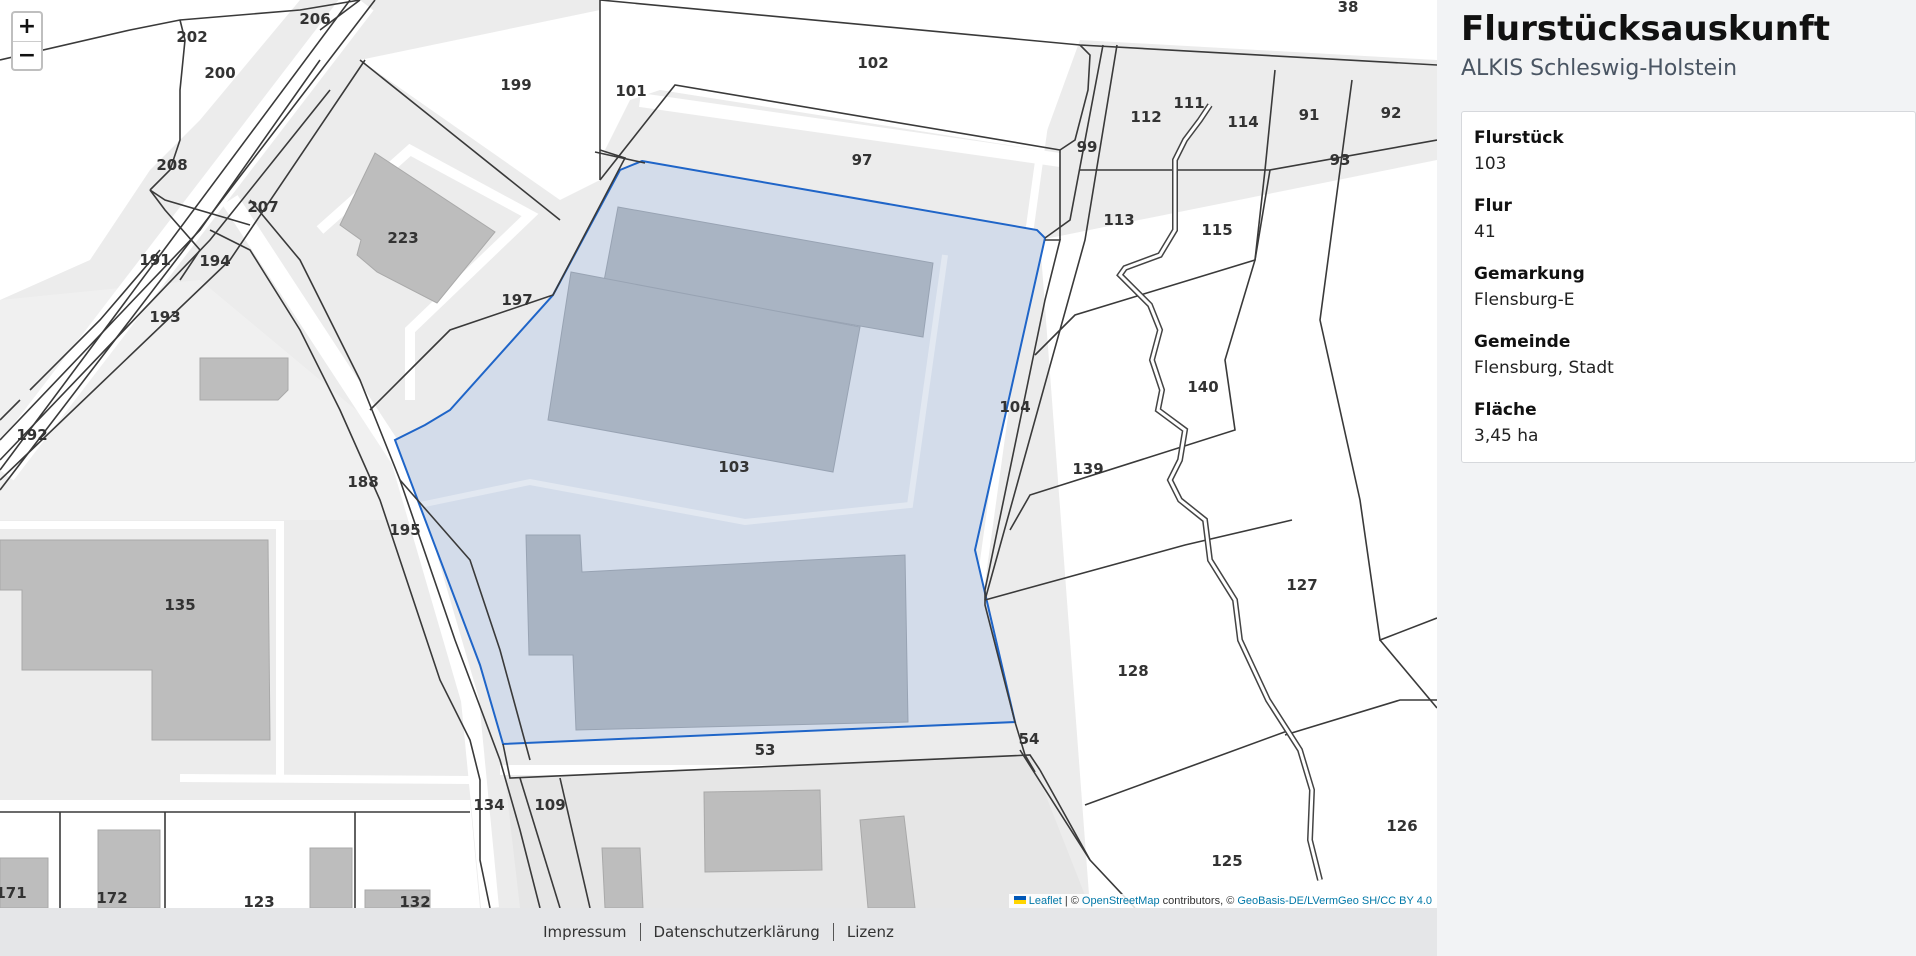  I want to click on parcel-label: 99, so click(1087, 147).